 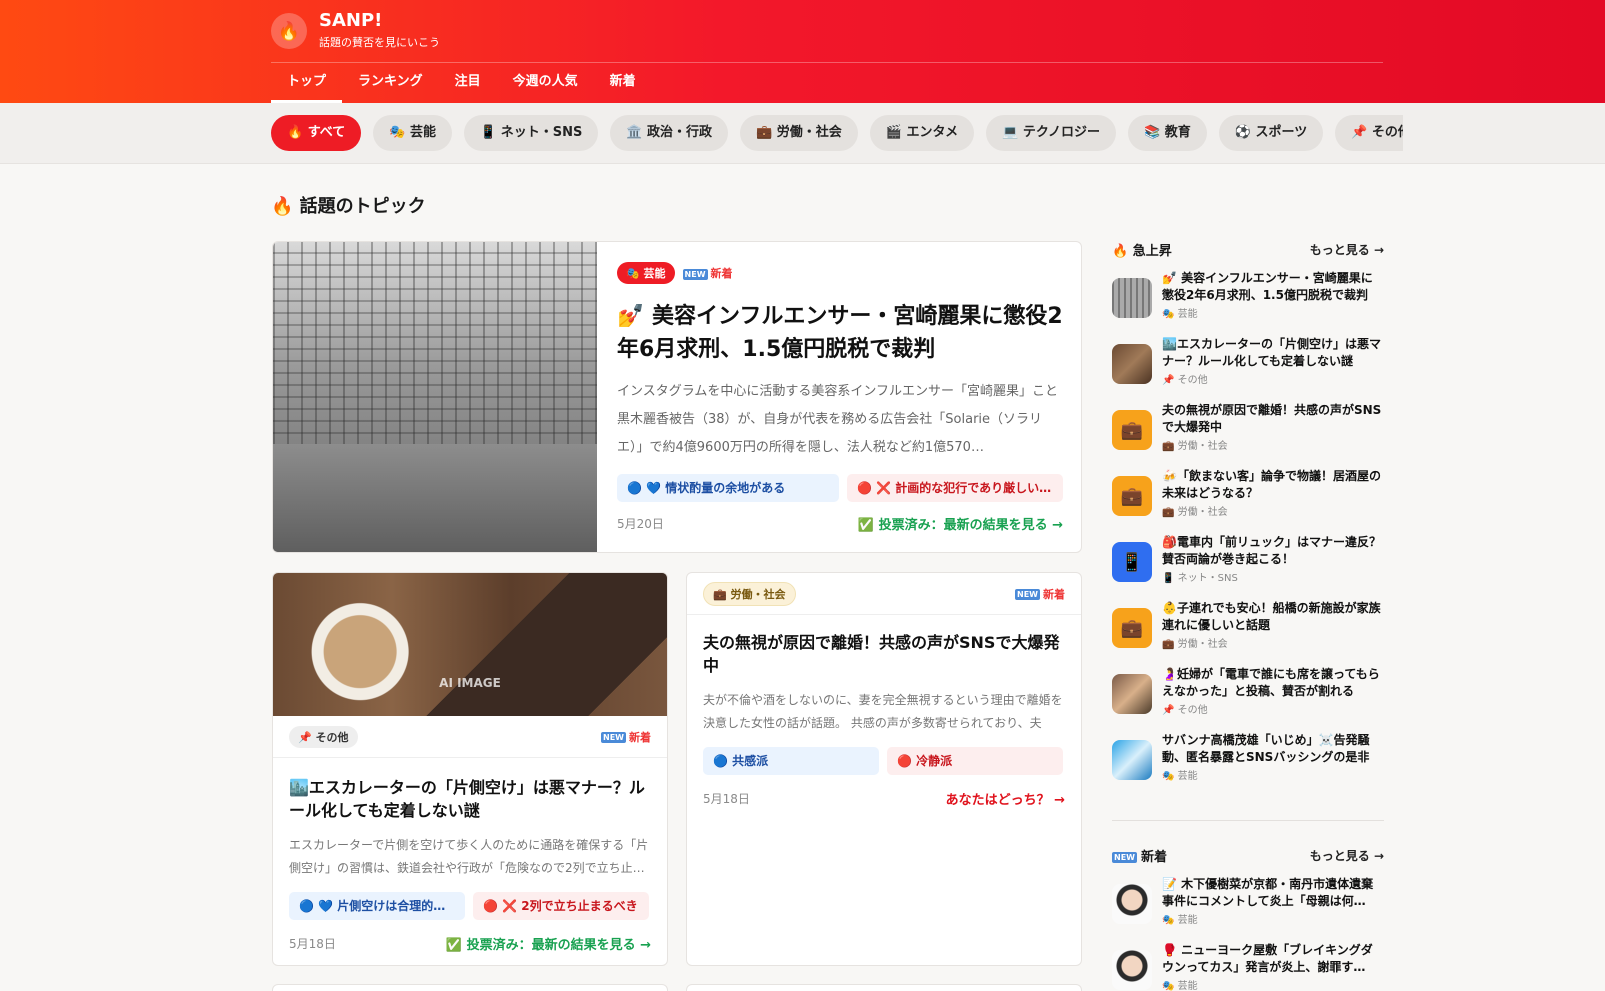 I want to click on category-chip-other: 📌 その他, so click(x=1369, y=133).